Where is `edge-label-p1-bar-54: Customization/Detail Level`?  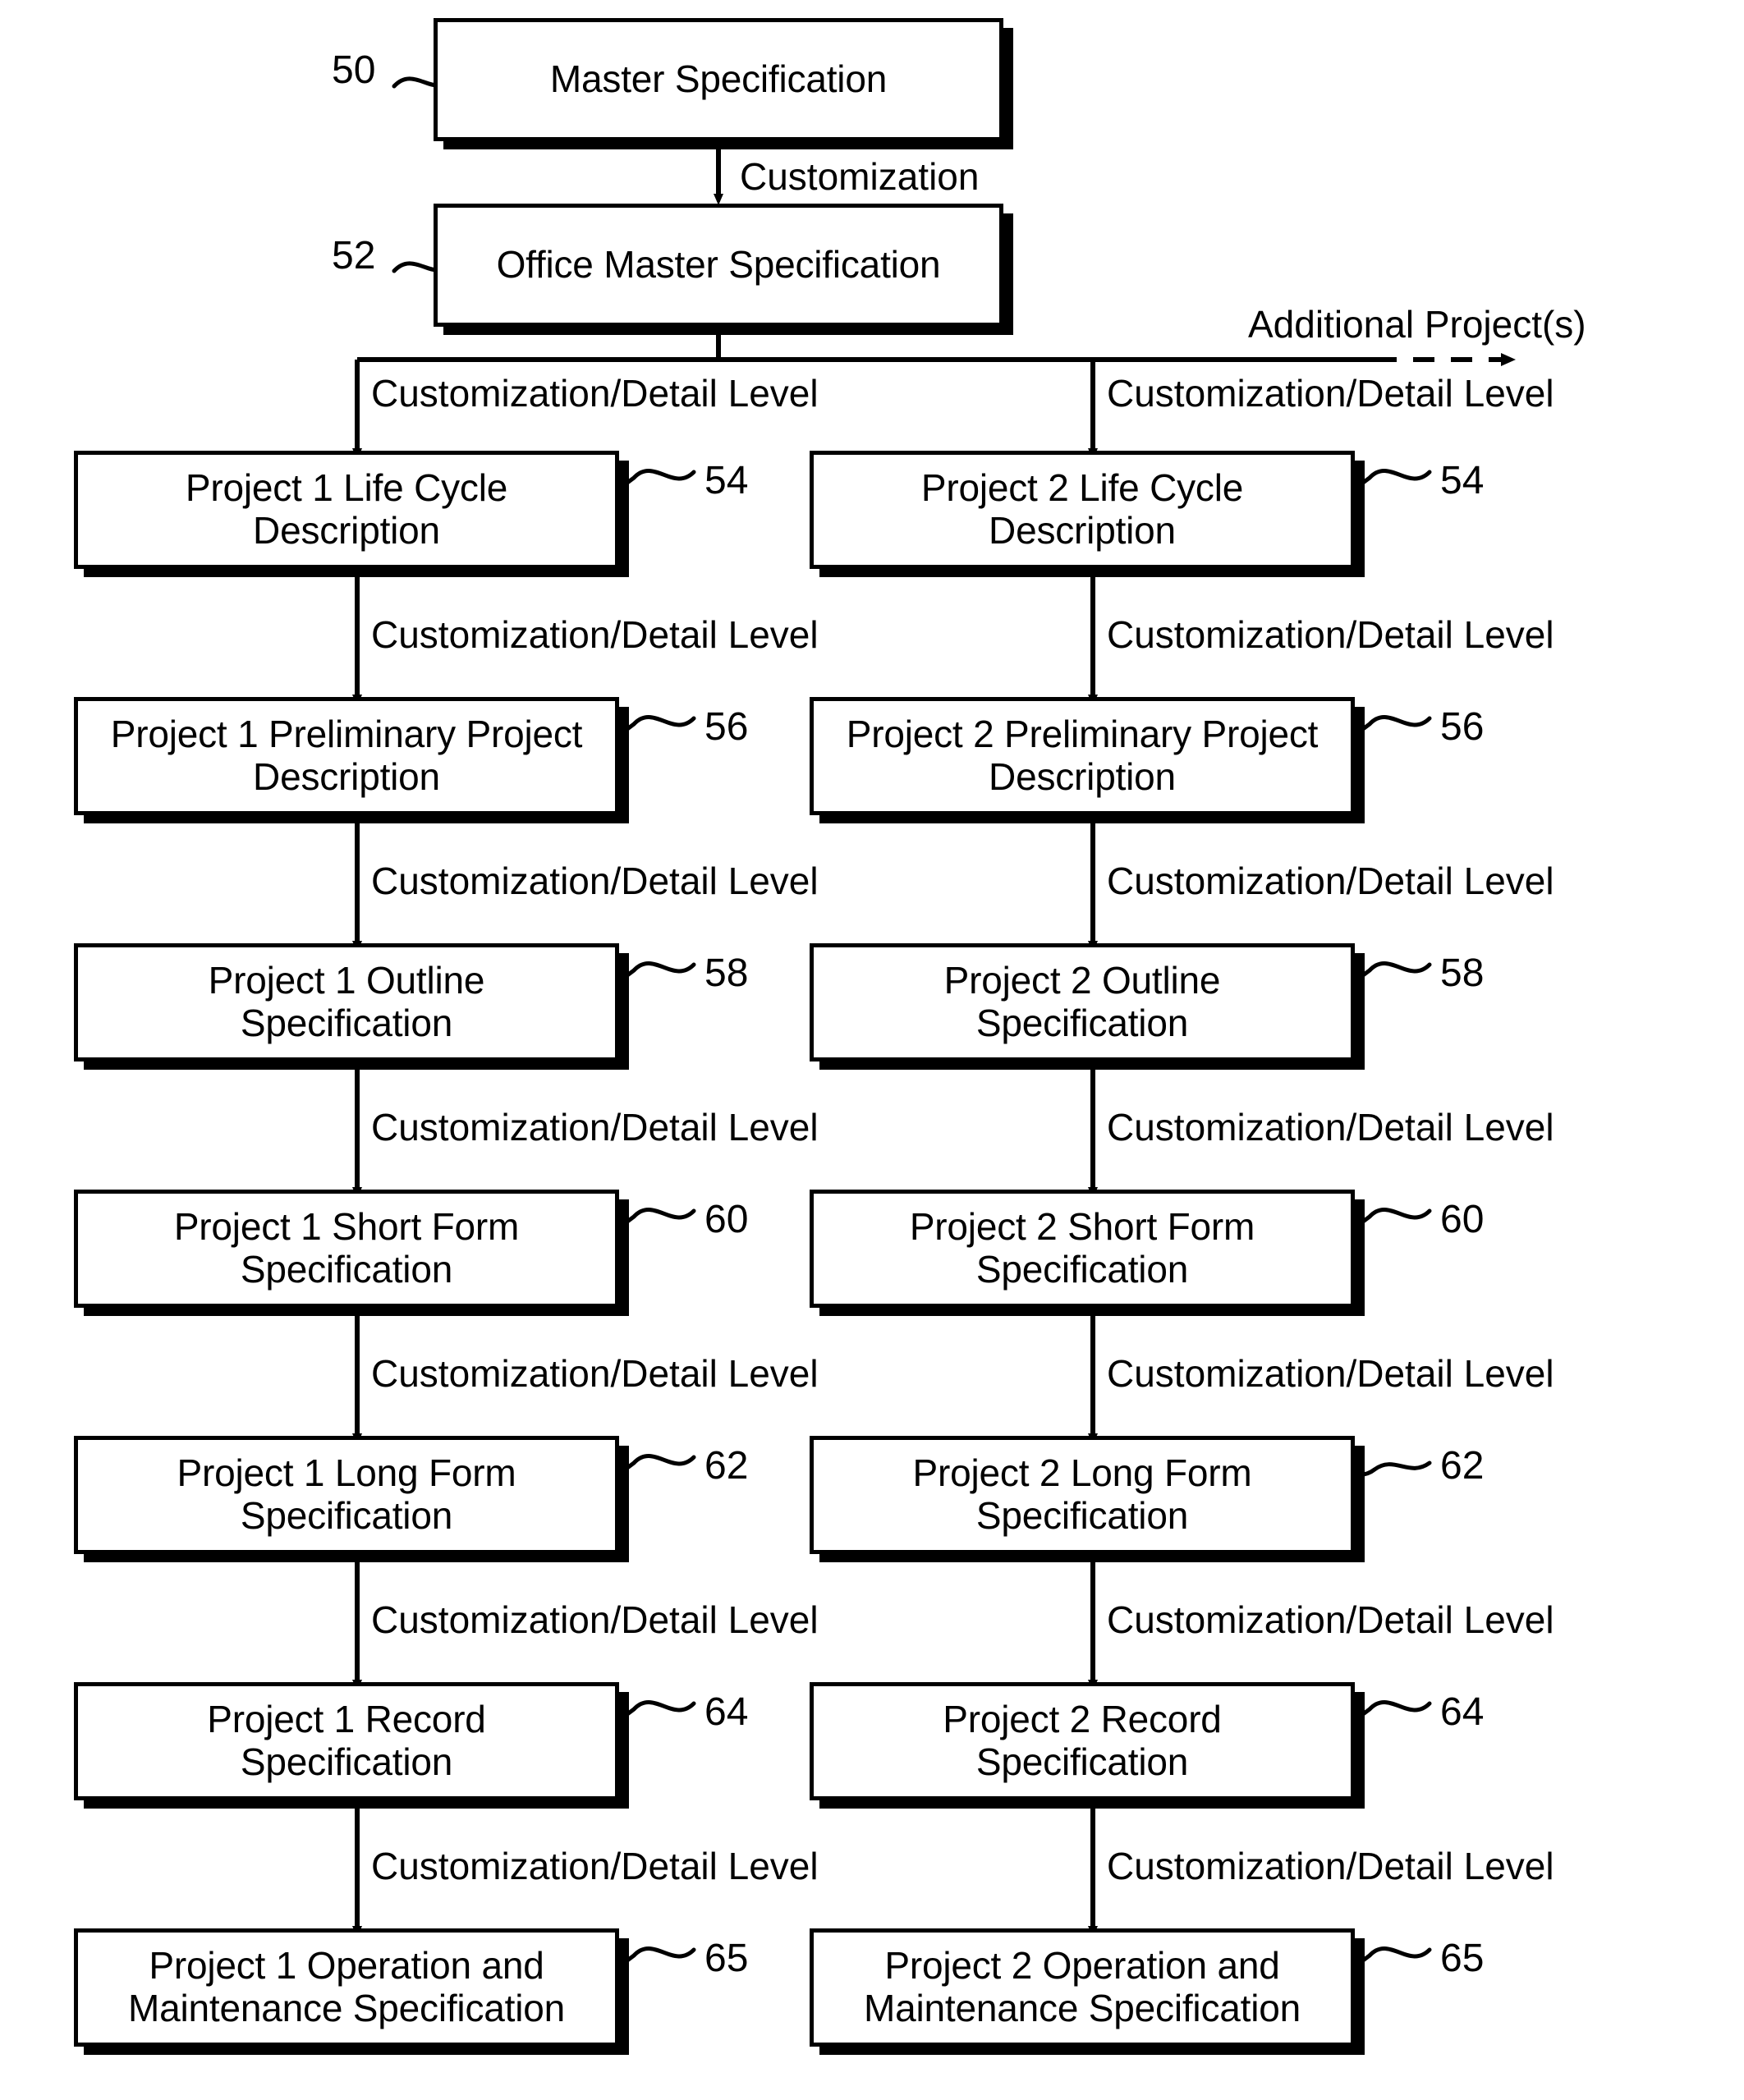 edge-label-p1-bar-54: Customization/Detail Level is located at coordinates (595, 393).